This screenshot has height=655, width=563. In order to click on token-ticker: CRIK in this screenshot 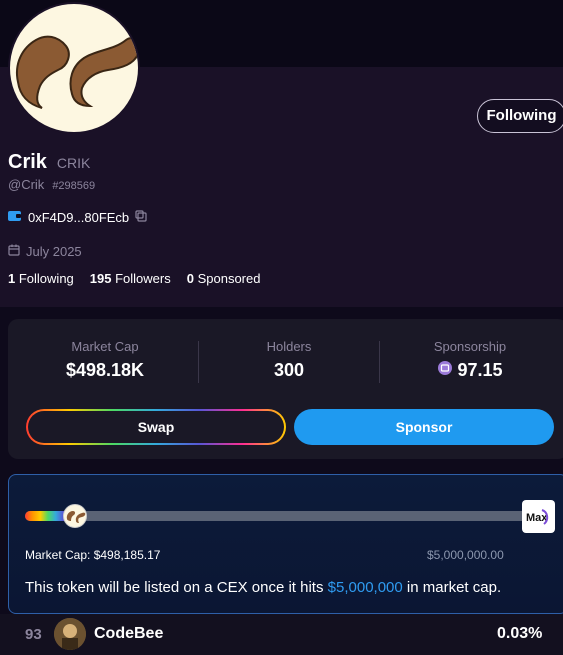, I will do `click(73, 163)`.